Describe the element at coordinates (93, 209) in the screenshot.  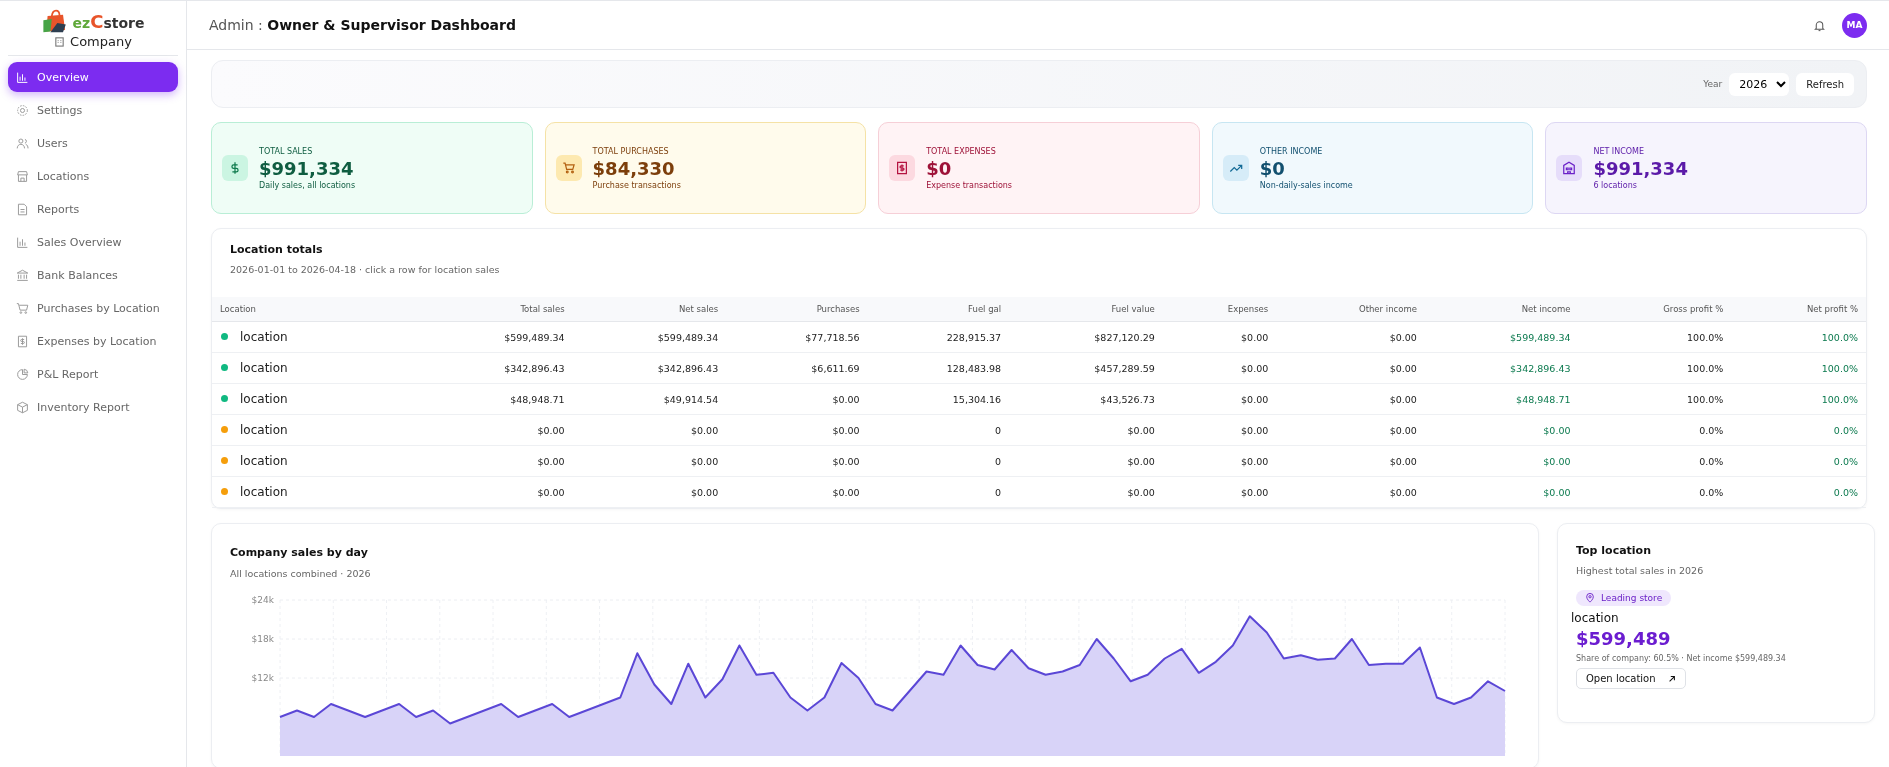
I see `sidebar-item: Reports` at that location.